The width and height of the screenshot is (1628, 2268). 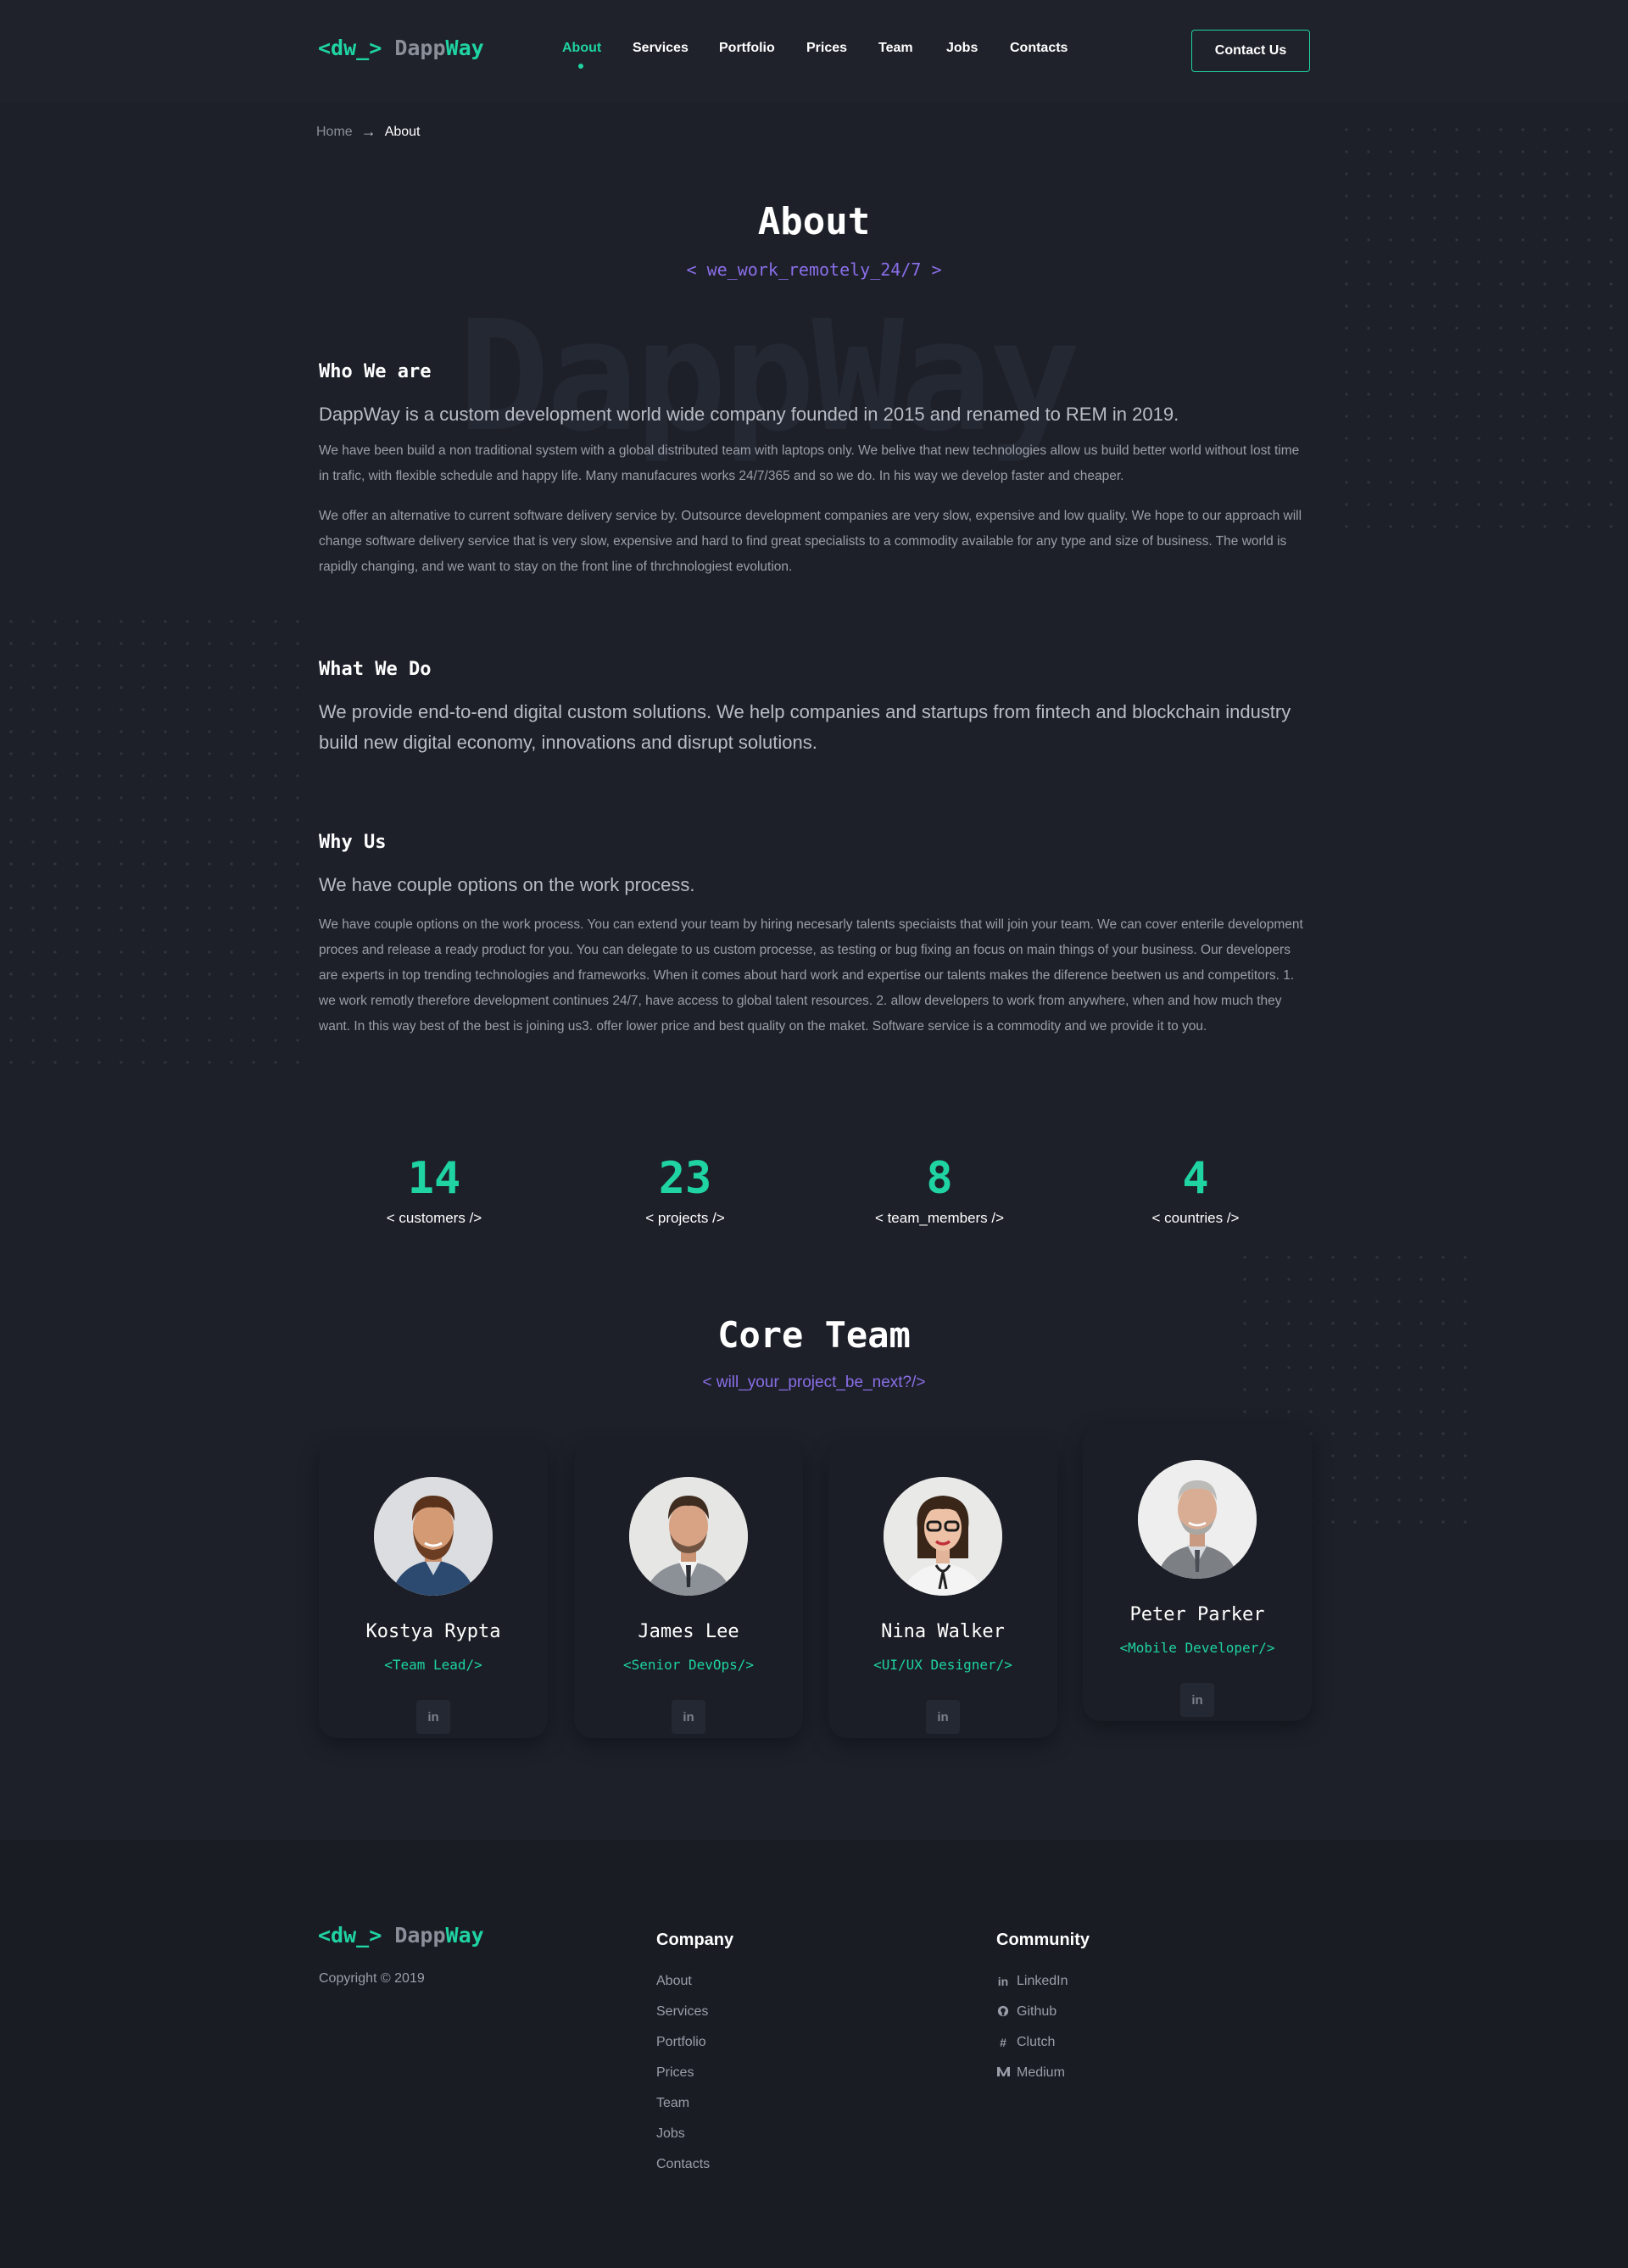 What do you see at coordinates (402, 131) in the screenshot?
I see `breadcrumb-current: About` at bounding box center [402, 131].